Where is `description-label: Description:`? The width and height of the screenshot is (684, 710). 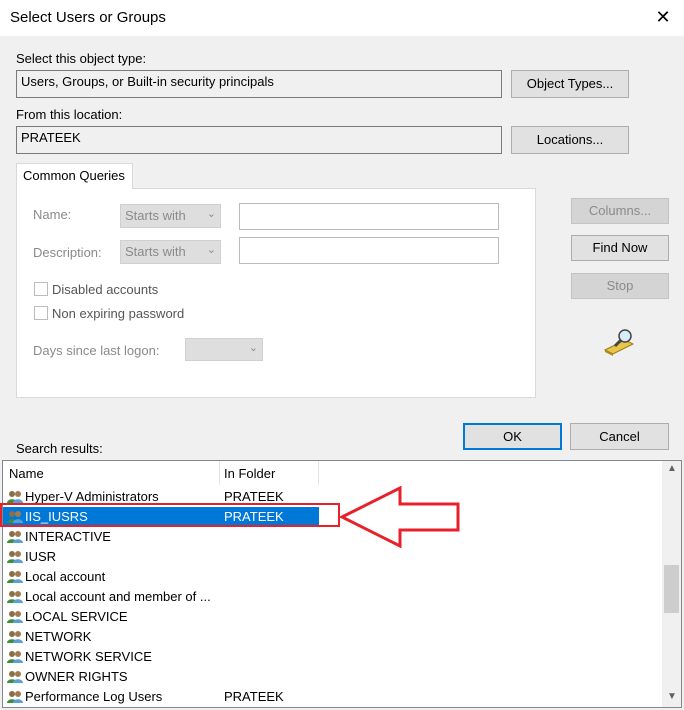
description-label: Description: is located at coordinates (67, 252).